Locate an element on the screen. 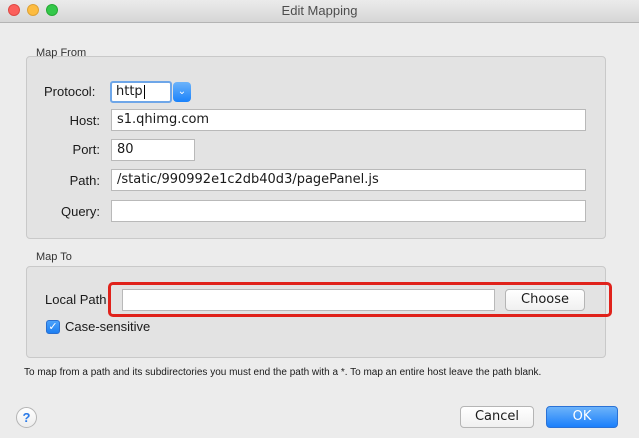 The width and height of the screenshot is (639, 438). checkmark-icon: ✓ is located at coordinates (53, 327).